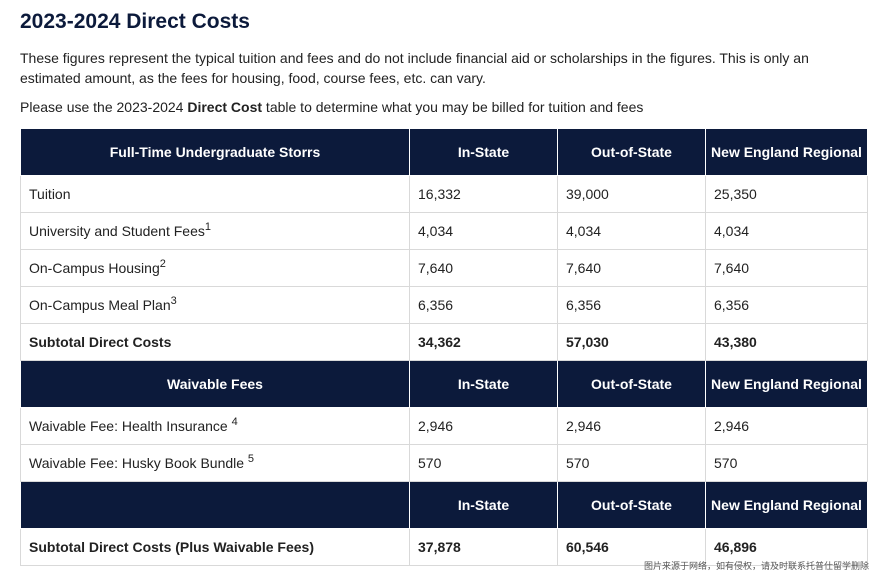  What do you see at coordinates (756, 566) in the screenshot?
I see `image-watermark: 图片来源于网络，如有侵权，请及时联系托普仕留学删除` at bounding box center [756, 566].